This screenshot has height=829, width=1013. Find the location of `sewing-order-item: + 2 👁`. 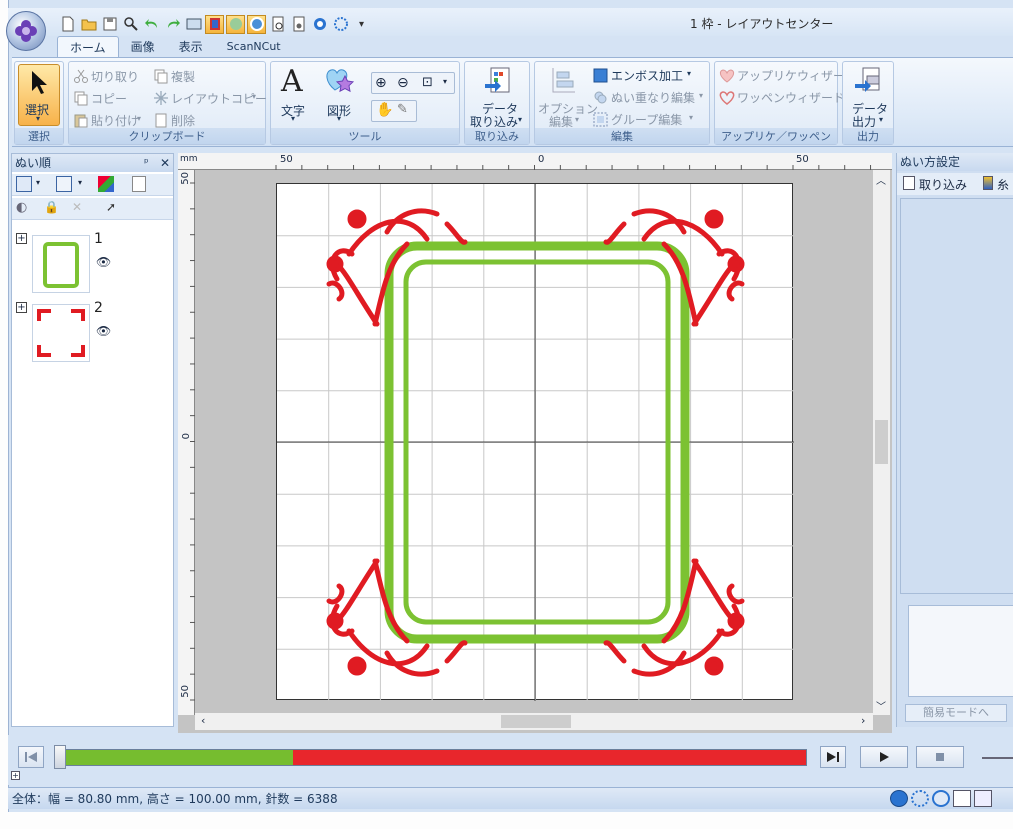

sewing-order-item: + 2 👁 is located at coordinates (94, 333).